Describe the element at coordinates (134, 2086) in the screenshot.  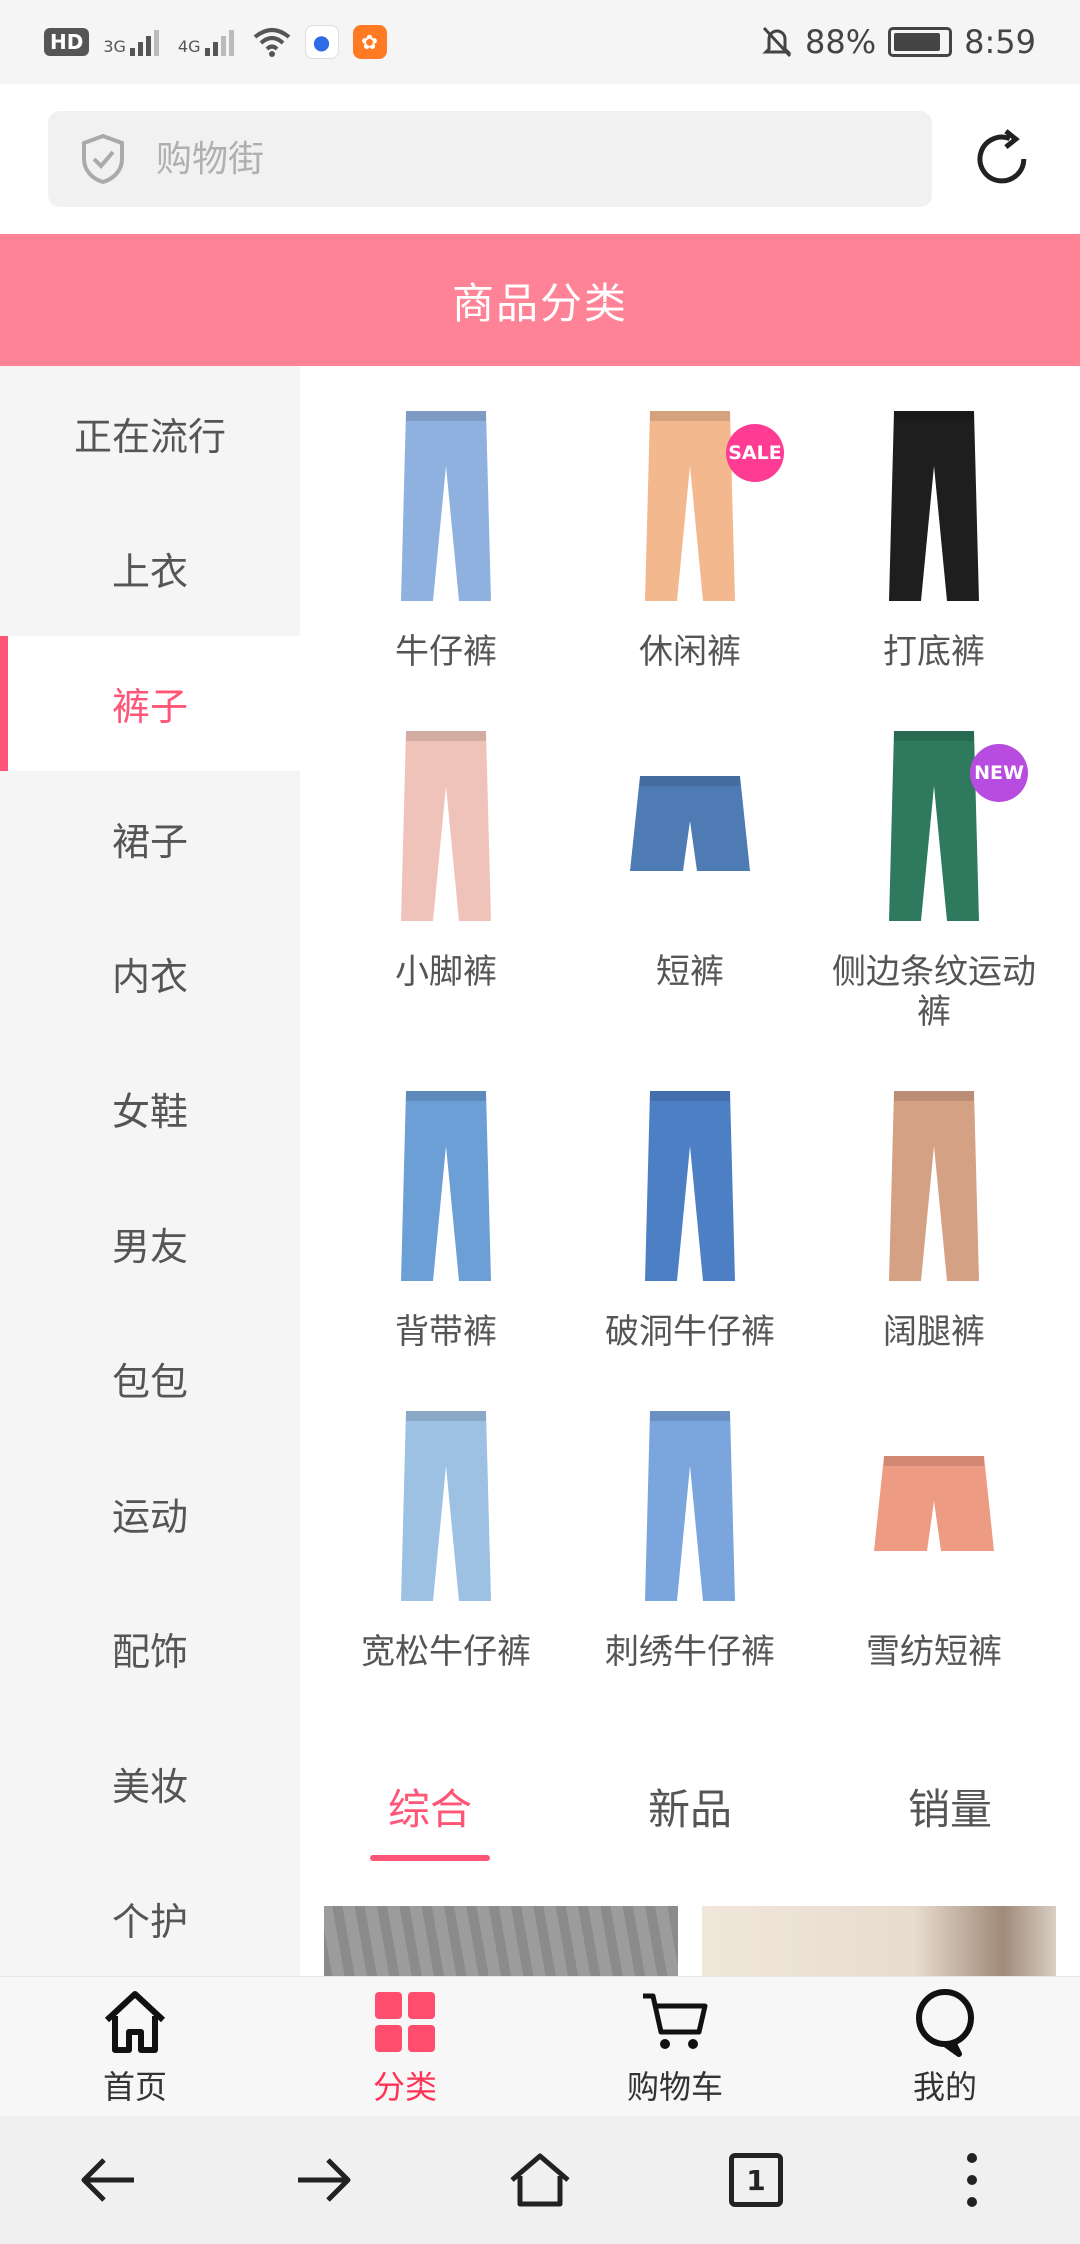
I see `tab-label: 首页` at that location.